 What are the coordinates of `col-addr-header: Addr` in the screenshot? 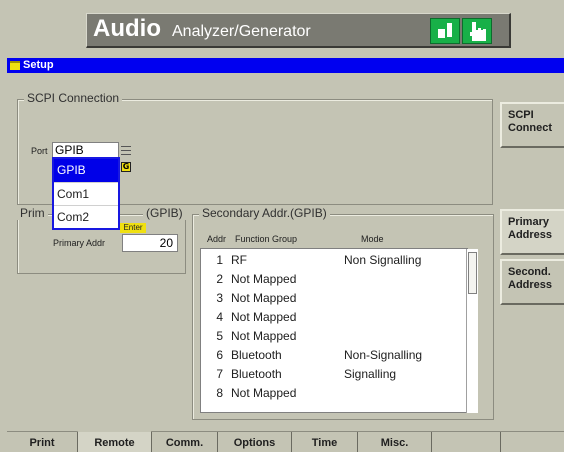 It's located at (217, 239).